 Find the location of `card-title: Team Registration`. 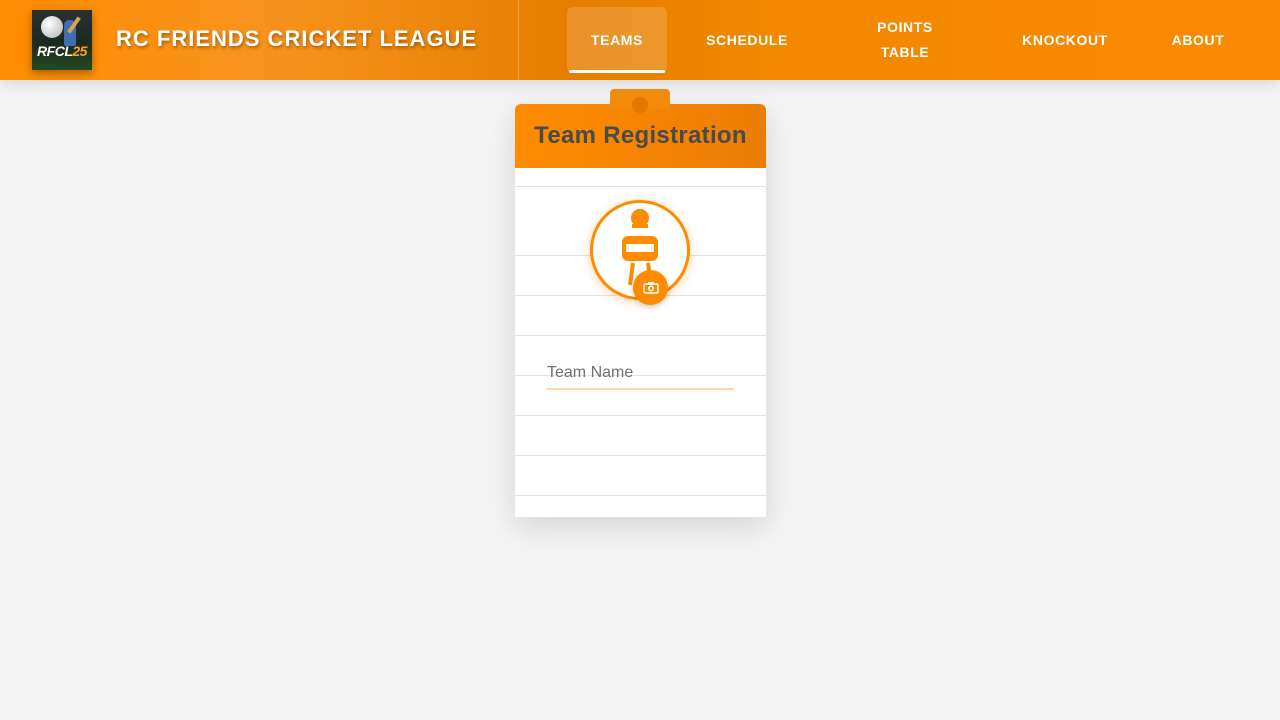

card-title: Team Registration is located at coordinates (640, 135).